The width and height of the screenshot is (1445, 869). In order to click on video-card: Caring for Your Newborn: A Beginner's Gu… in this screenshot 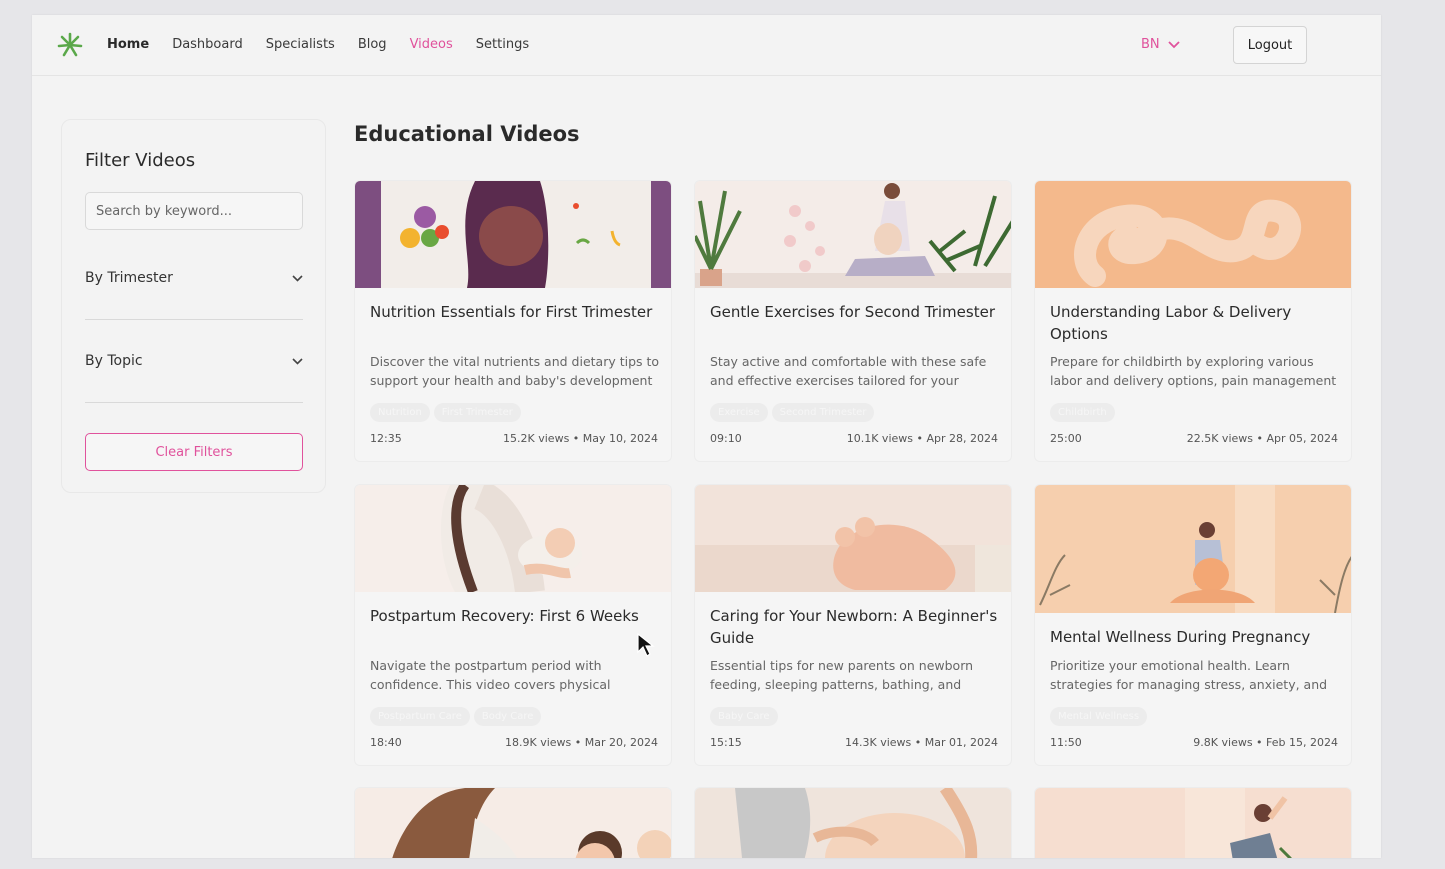, I will do `click(853, 625)`.